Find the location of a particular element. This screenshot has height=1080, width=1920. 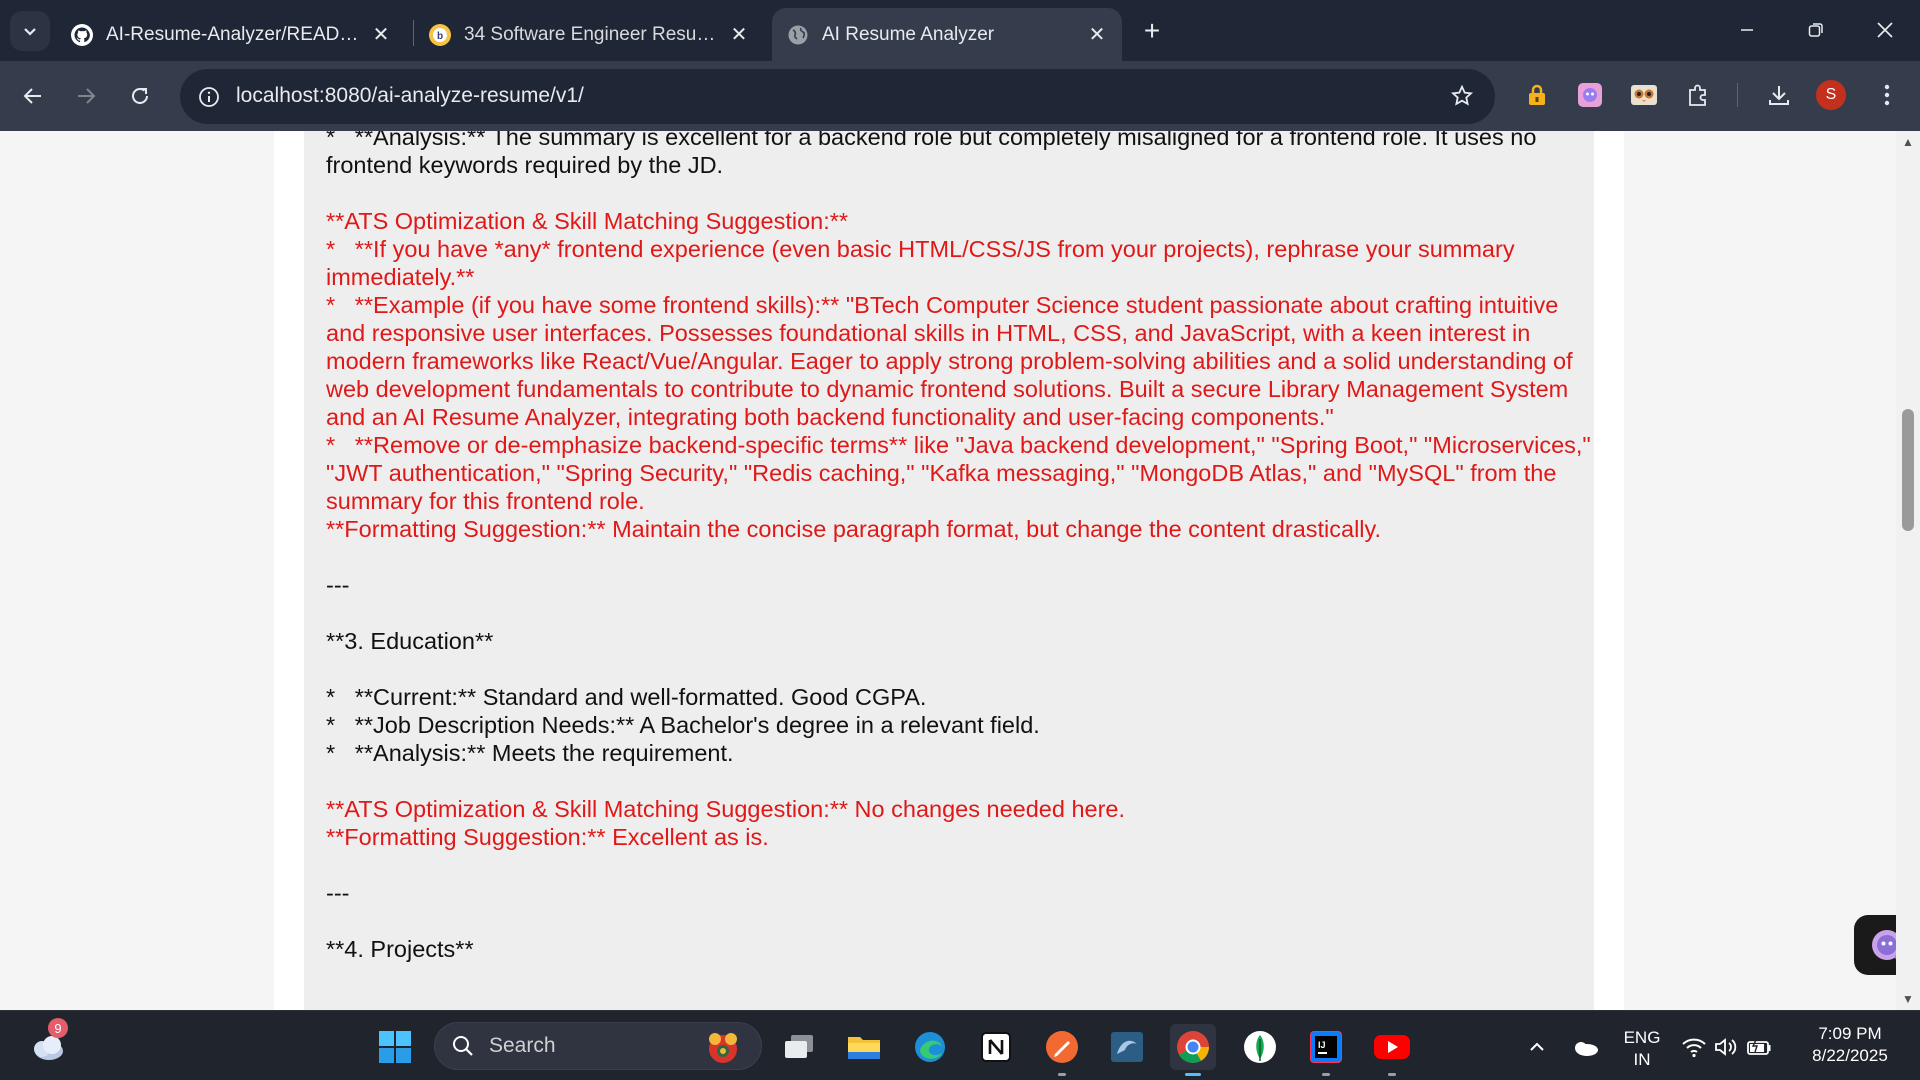

search-icon is located at coordinates (463, 1046).